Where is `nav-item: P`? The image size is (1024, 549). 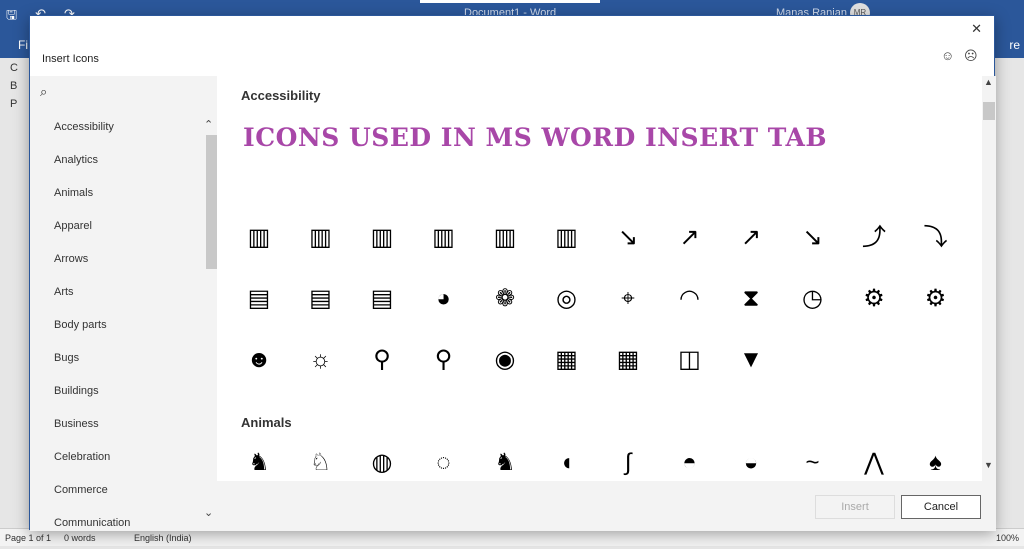
nav-item: P is located at coordinates (13, 104).